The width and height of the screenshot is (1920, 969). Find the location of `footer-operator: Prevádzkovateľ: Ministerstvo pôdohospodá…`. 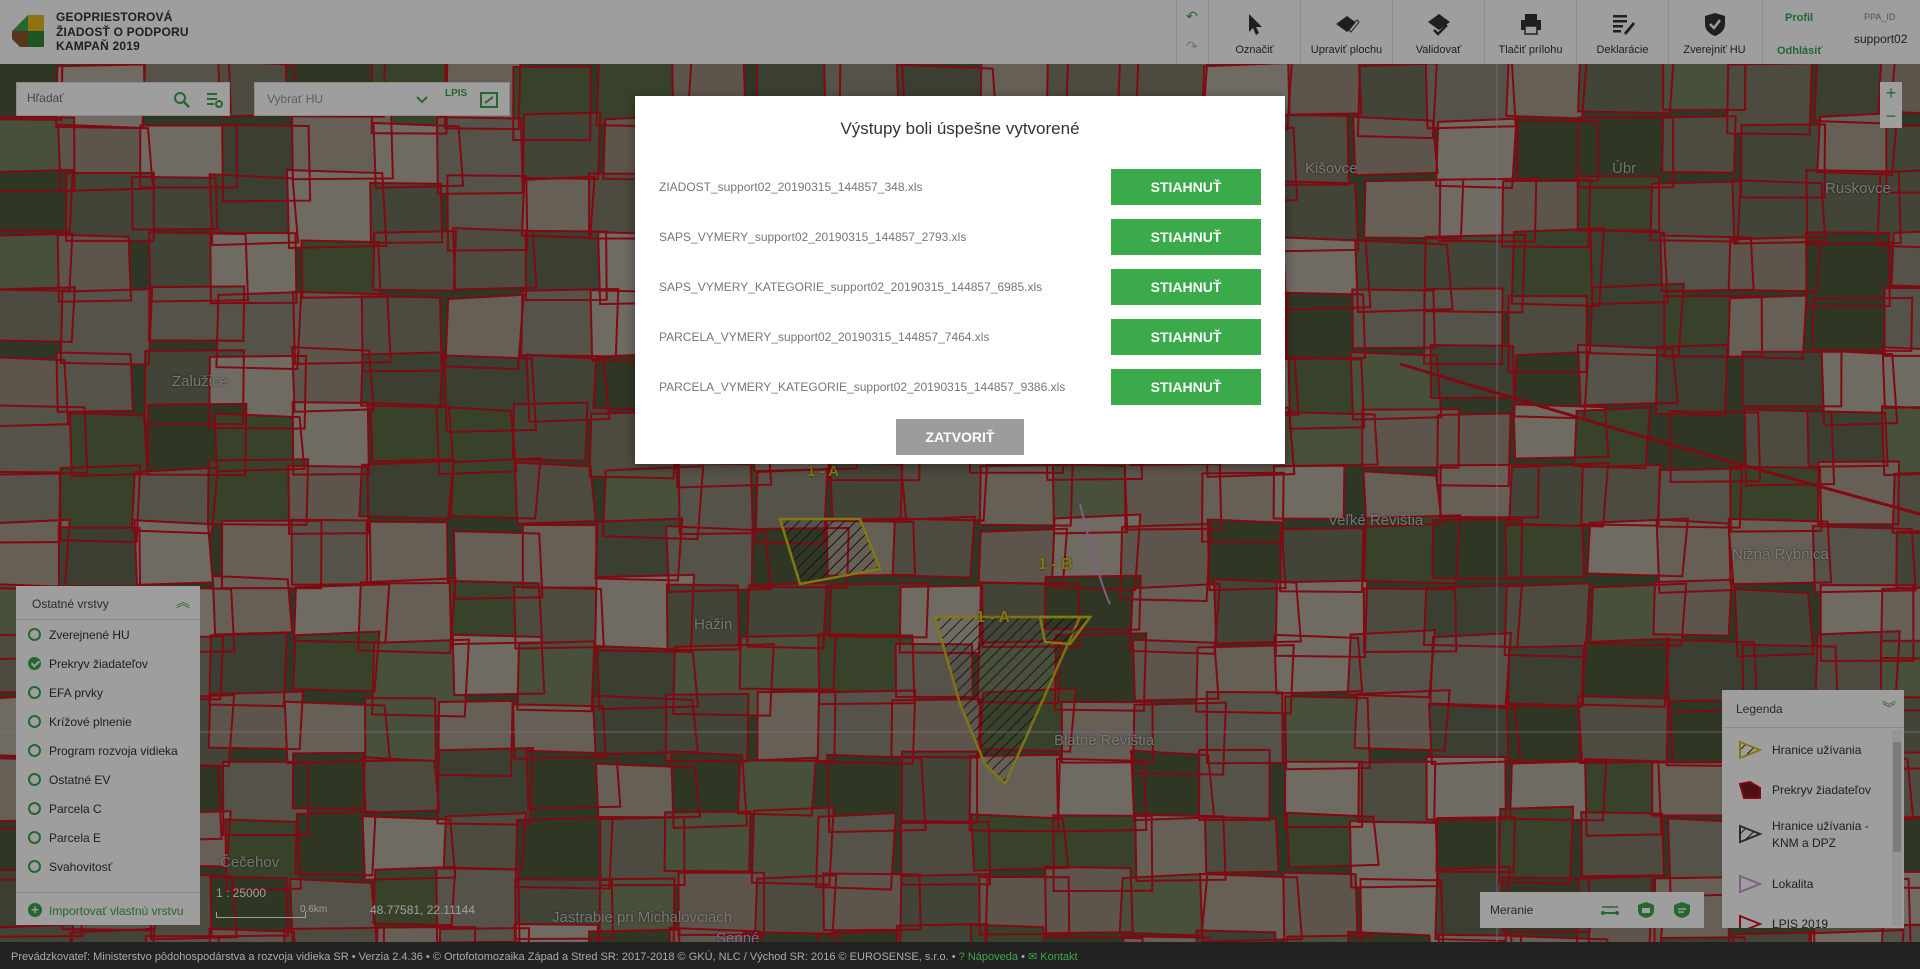

footer-operator: Prevádzkovateľ: Ministerstvo pôdohospodá… is located at coordinates (180, 957).